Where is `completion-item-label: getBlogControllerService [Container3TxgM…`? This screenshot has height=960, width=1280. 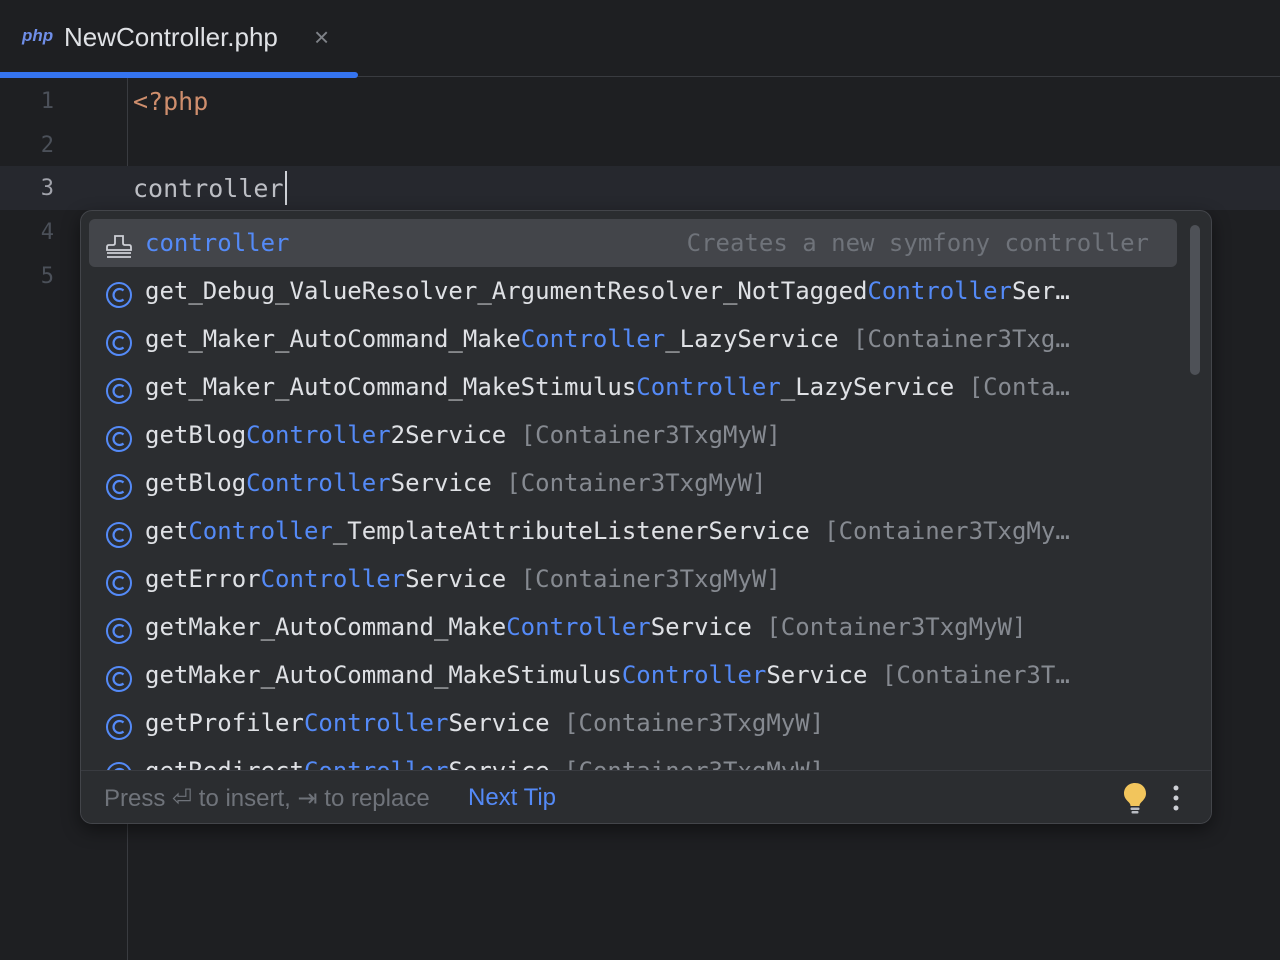
completion-item-label: getBlogControllerService [Container3TxgM… is located at coordinates (645, 483).